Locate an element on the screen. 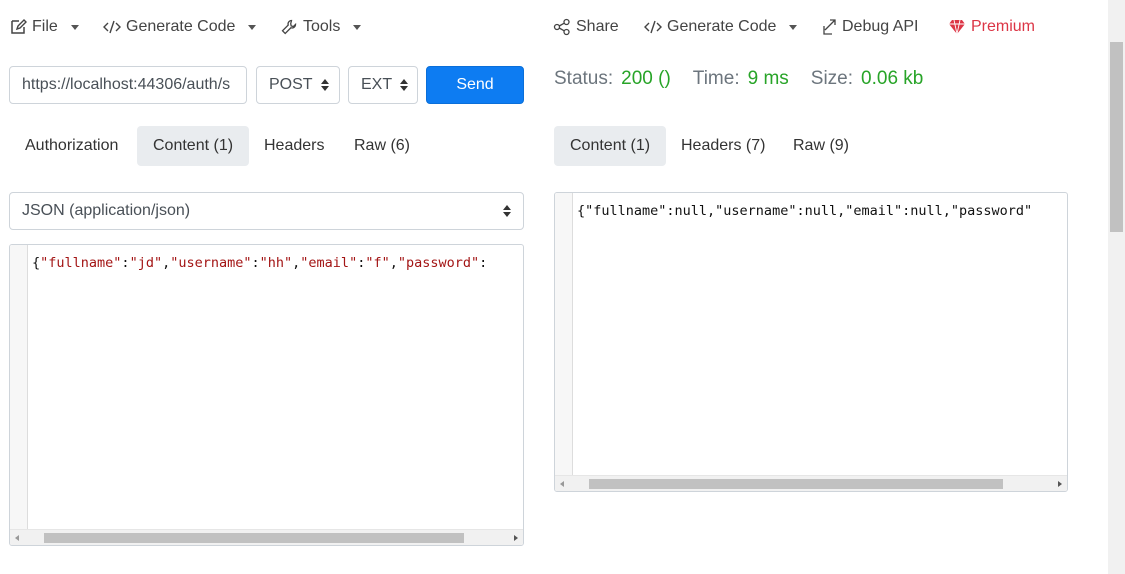 The width and height of the screenshot is (1125, 574). content-type-value: JSON (application/json) is located at coordinates (106, 210).